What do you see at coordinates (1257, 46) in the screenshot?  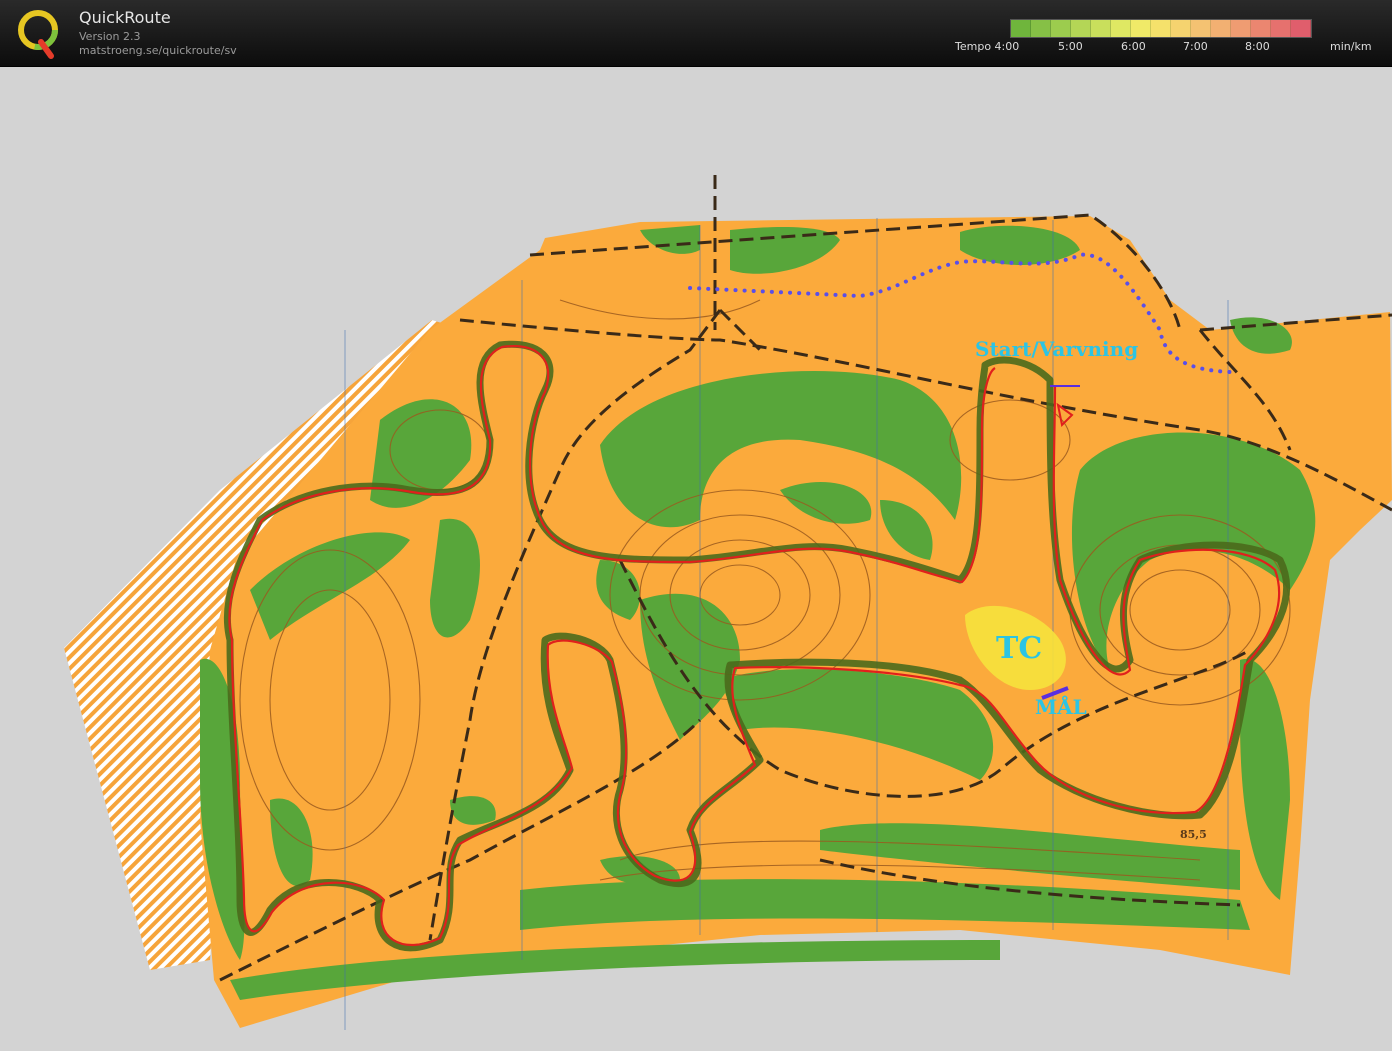 I see `tempo-tick-8: 8:00` at bounding box center [1257, 46].